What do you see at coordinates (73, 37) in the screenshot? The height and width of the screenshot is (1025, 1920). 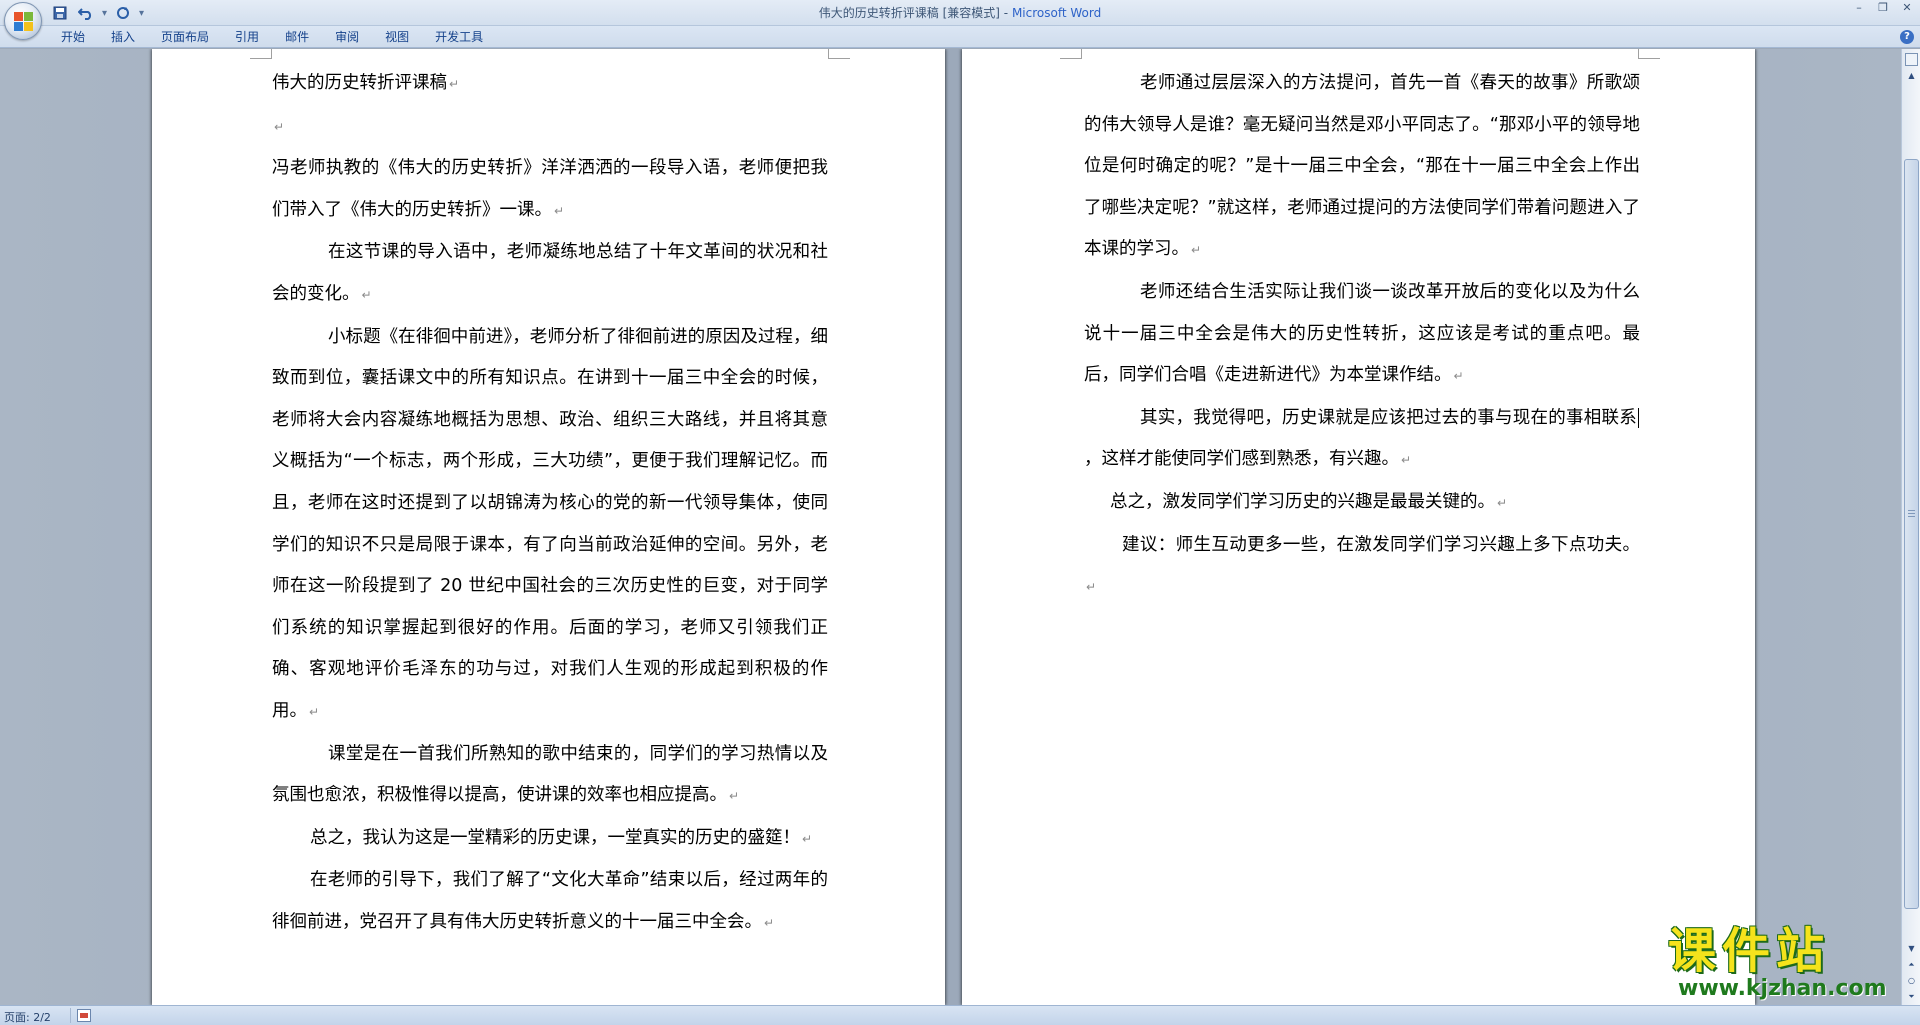 I see `tab-home: 开始` at bounding box center [73, 37].